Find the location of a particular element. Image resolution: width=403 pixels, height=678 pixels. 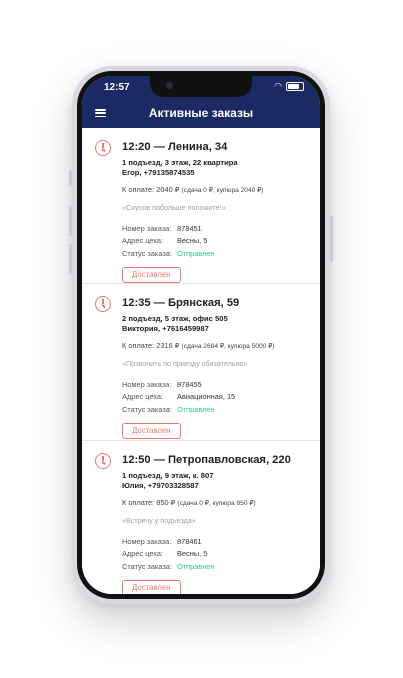

battery-icon is located at coordinates (295, 86).